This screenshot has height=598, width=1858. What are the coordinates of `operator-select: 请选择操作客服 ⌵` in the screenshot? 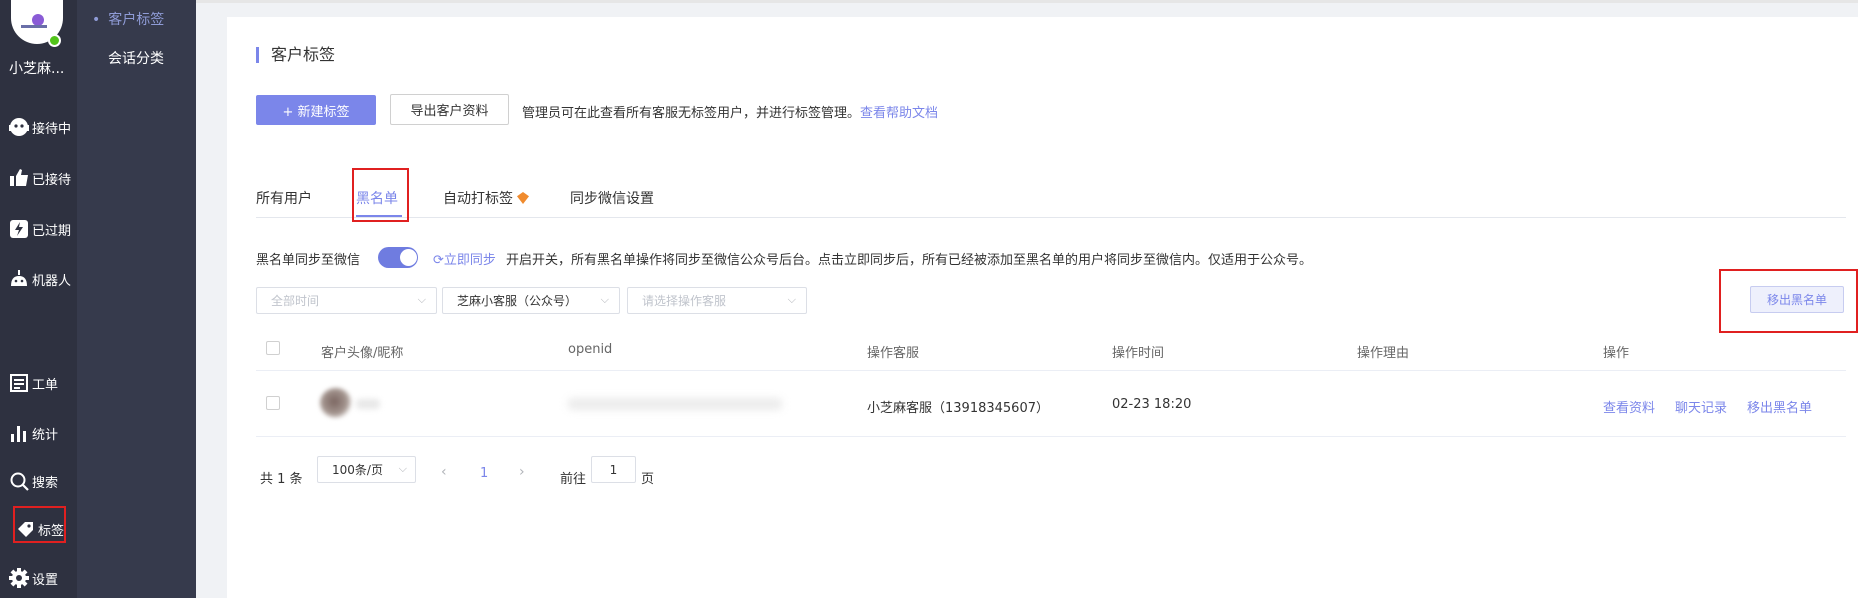 It's located at (717, 300).